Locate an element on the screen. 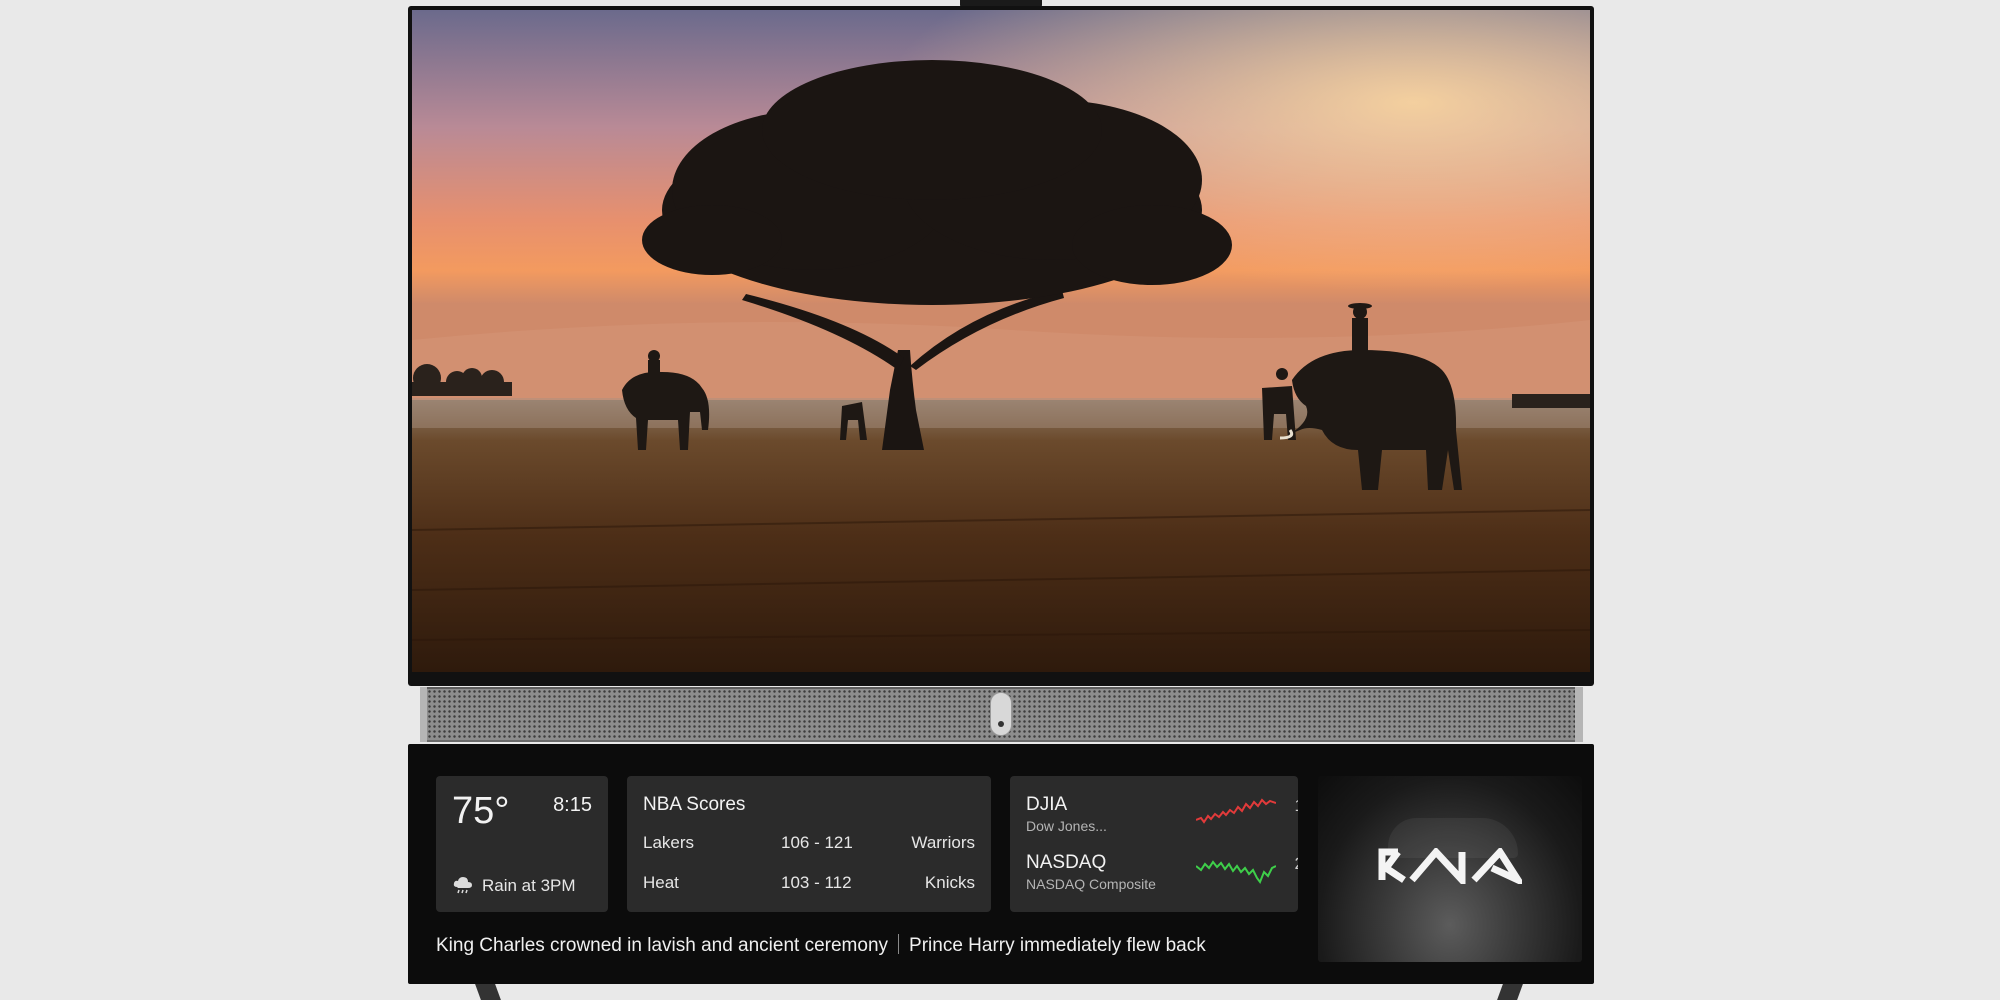 This screenshot has width=2000, height=1000. soundbar-edge-right is located at coordinates (1579, 714).